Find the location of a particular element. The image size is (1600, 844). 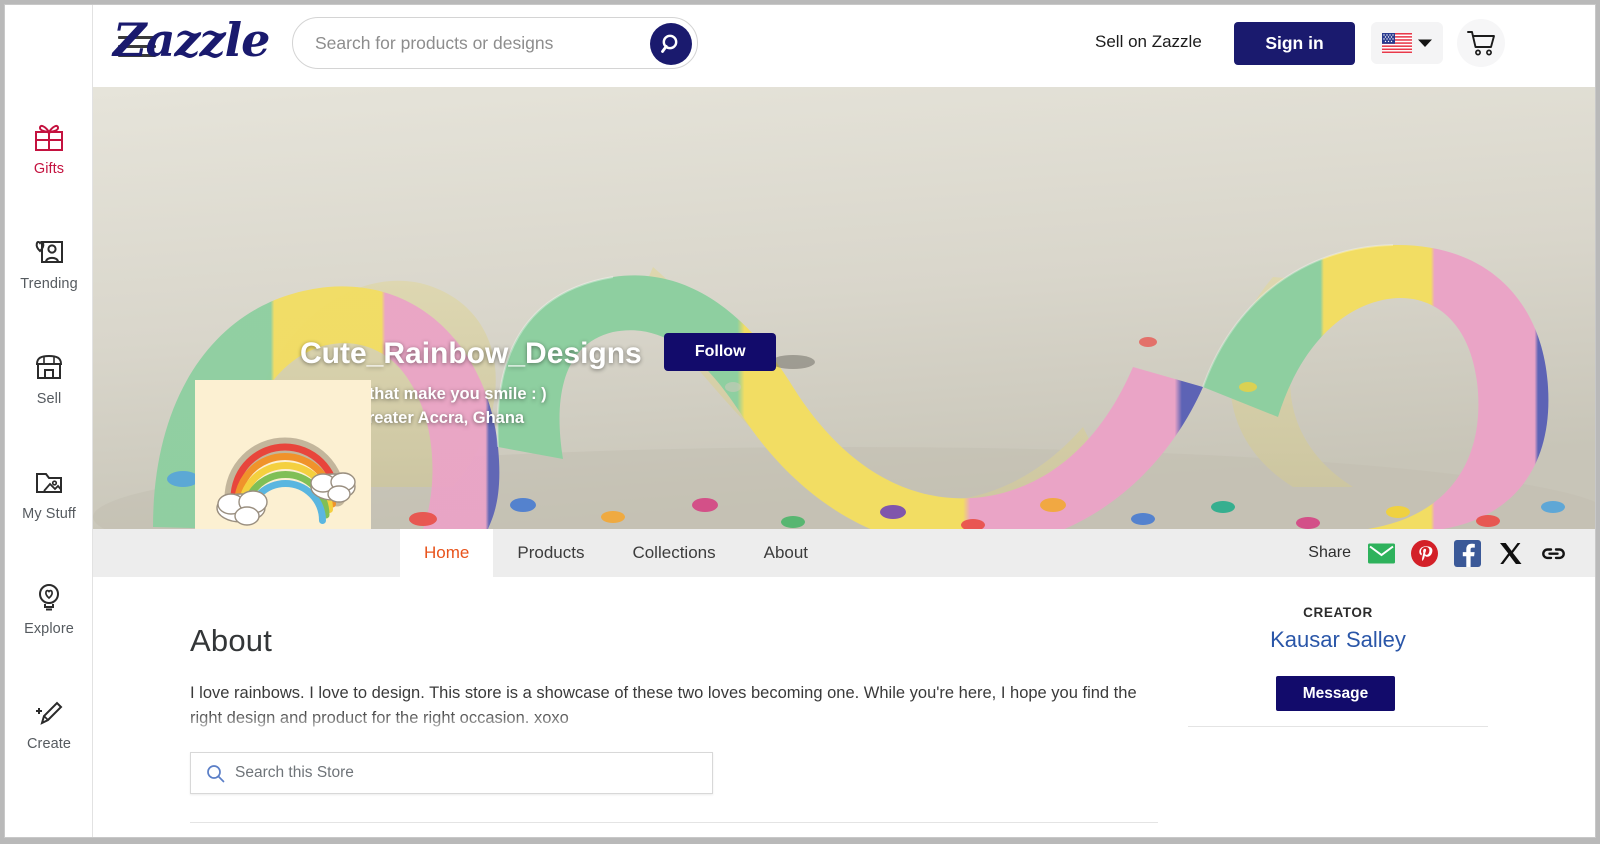

gift-icon is located at coordinates (49, 137).